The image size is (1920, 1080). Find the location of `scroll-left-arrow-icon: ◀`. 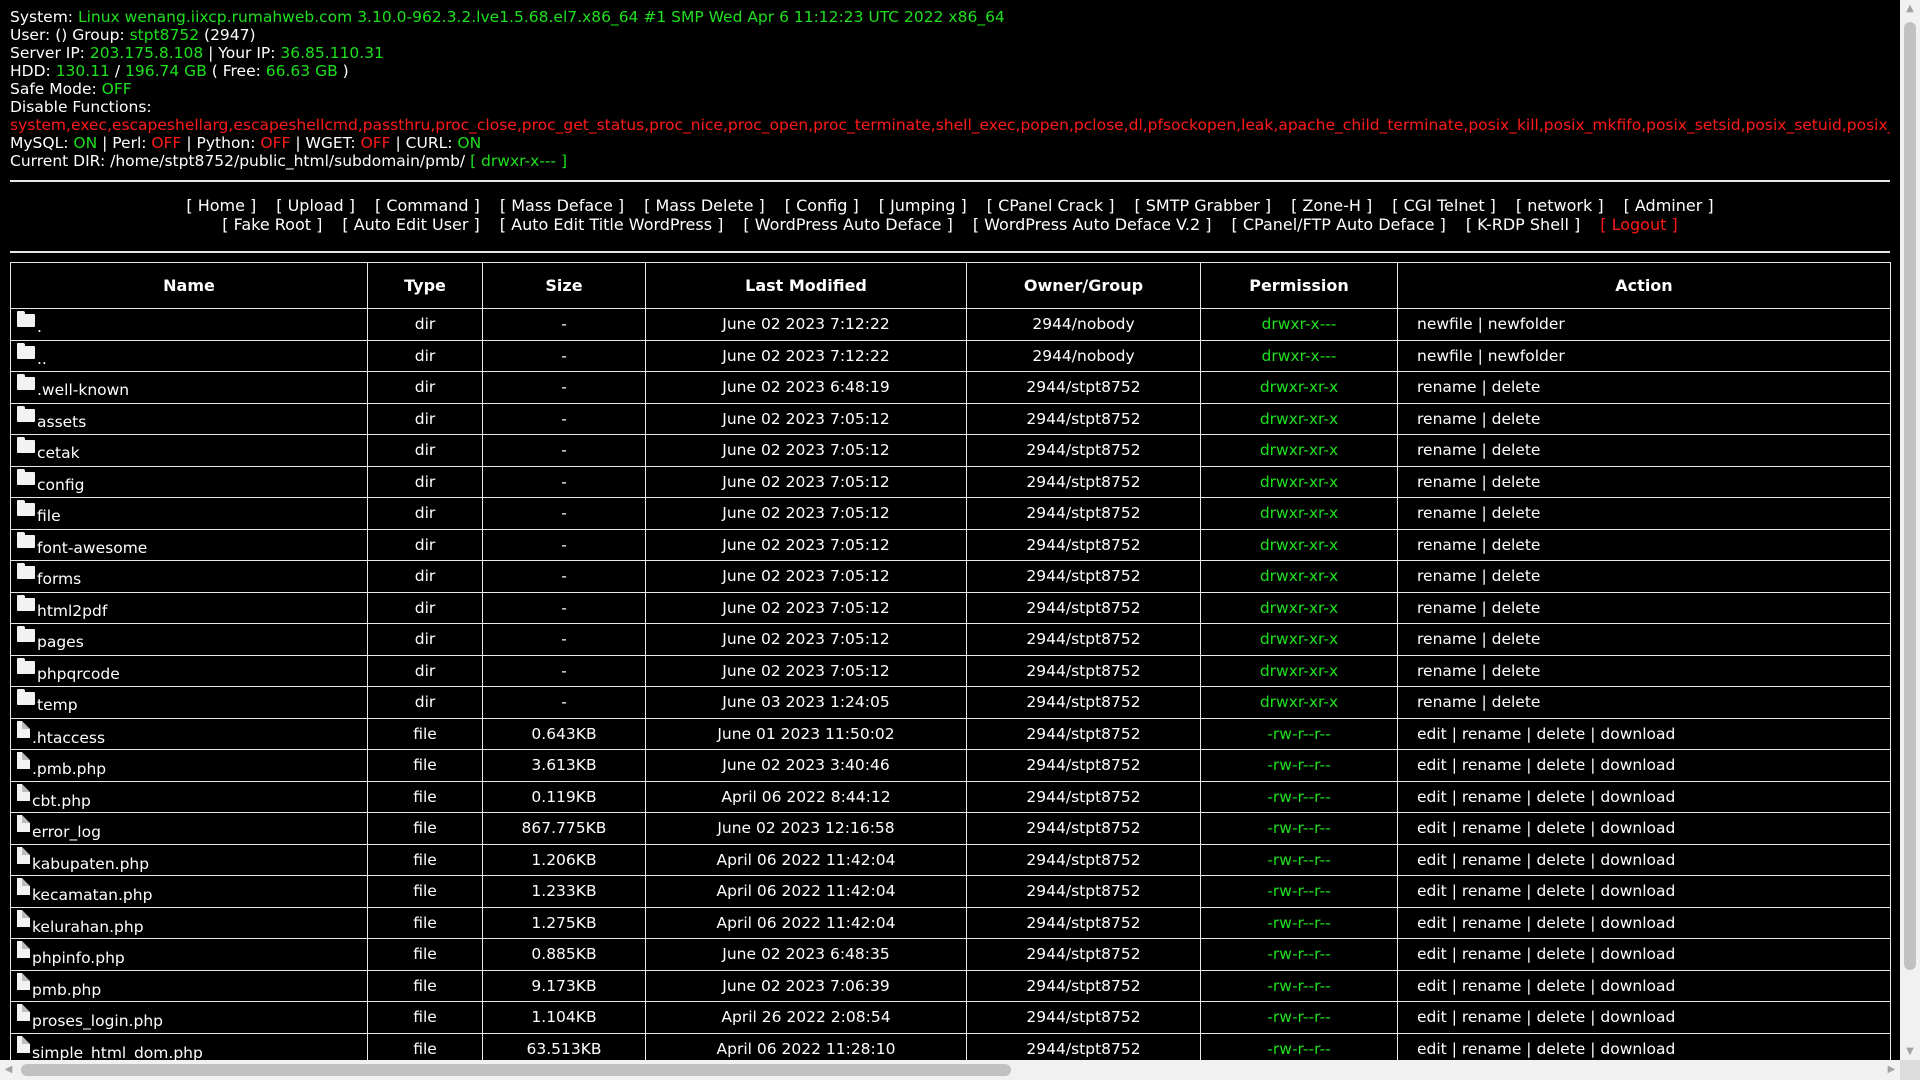

scroll-left-arrow-icon: ◀ is located at coordinates (8, 1070).